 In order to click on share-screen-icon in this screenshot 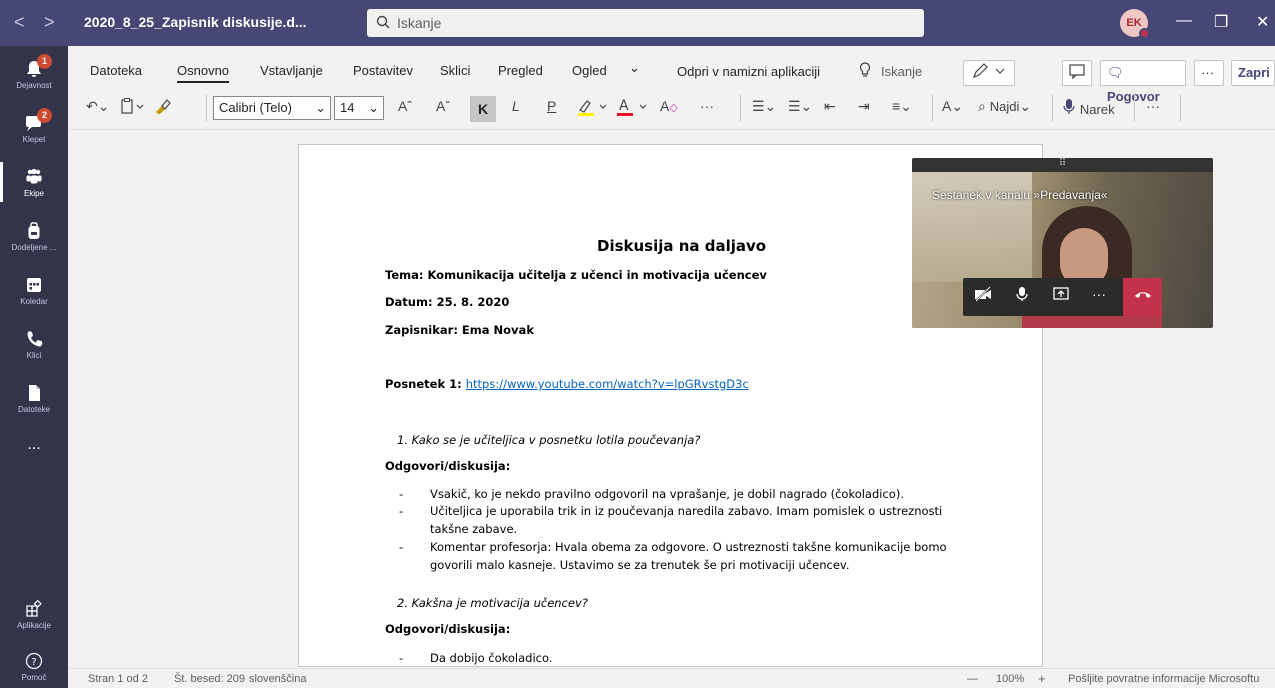, I will do `click(1061, 296)`.